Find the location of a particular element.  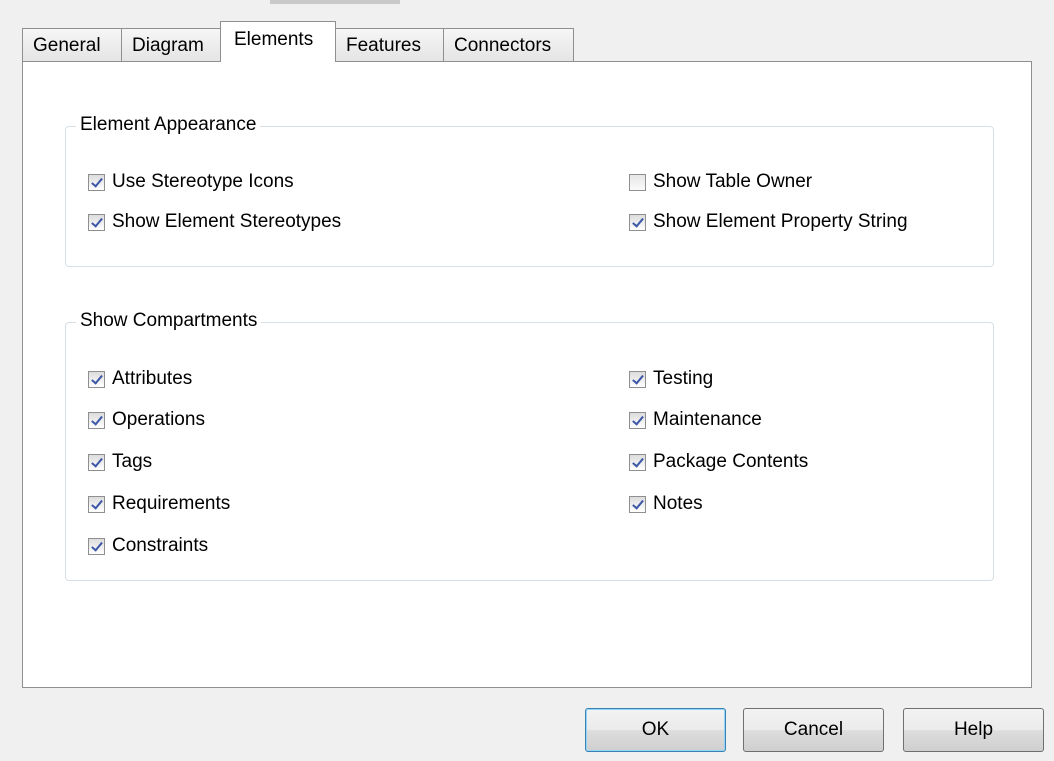

tab-diagram: Diagram is located at coordinates (171, 45).